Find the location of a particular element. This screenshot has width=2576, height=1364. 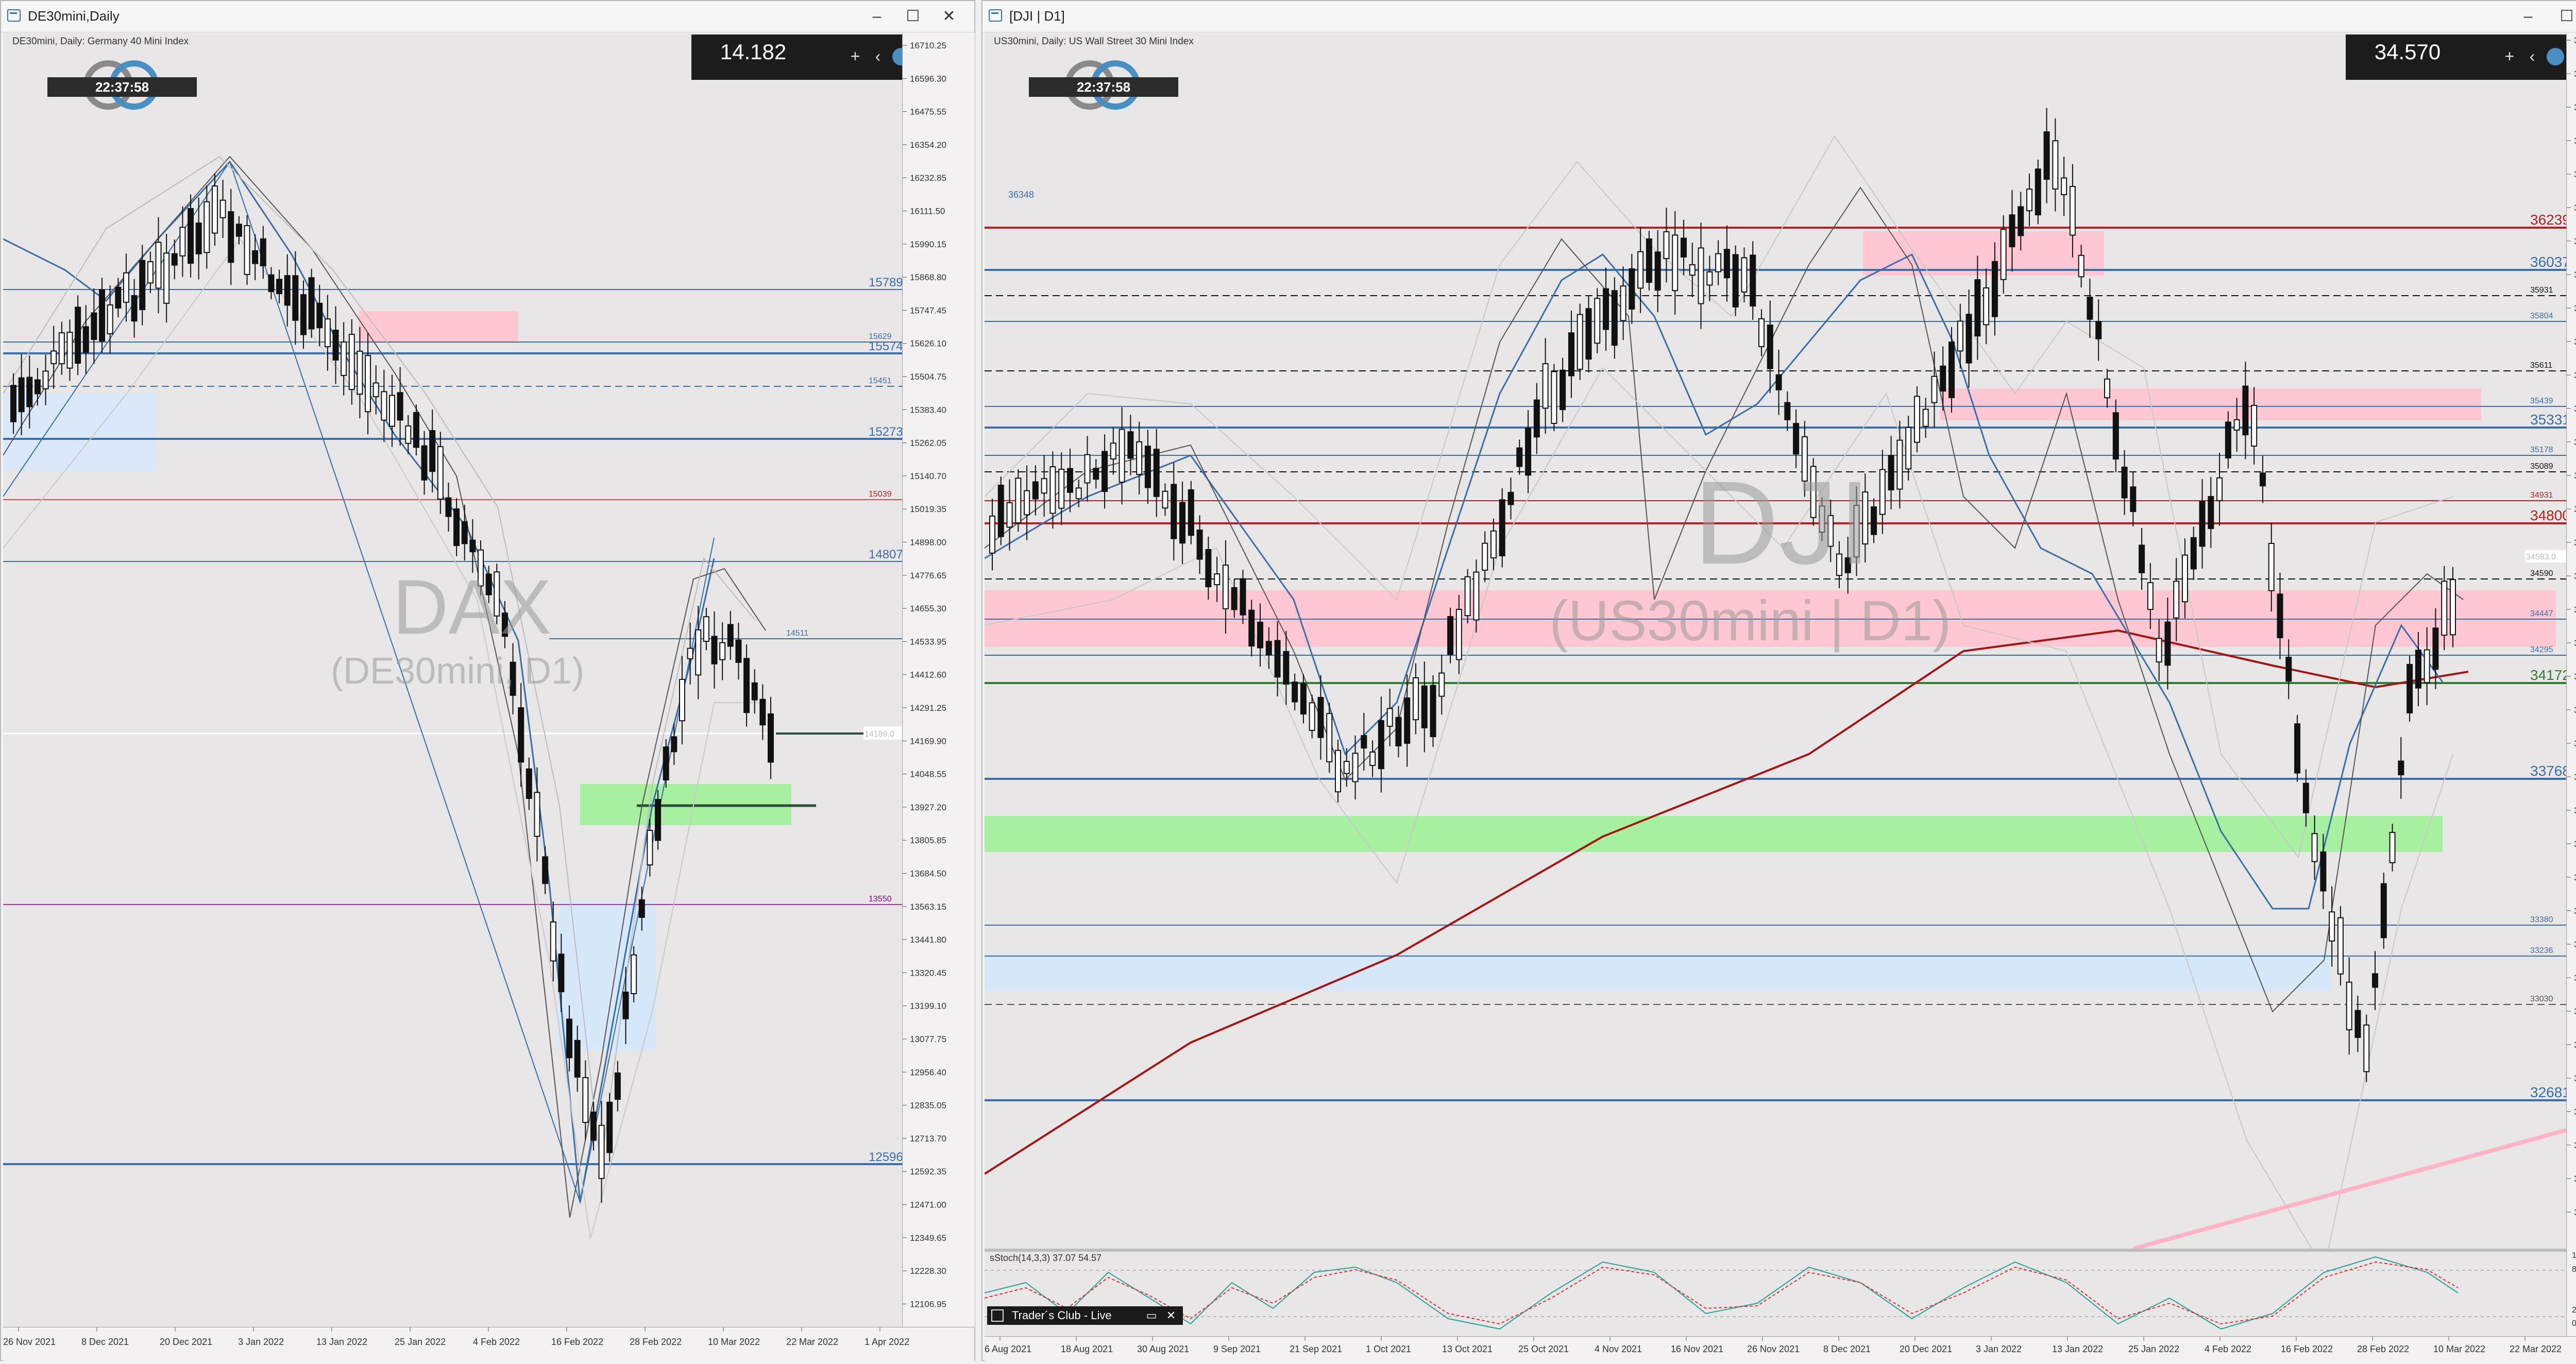

price-tick-label: 14898.00 is located at coordinates (928, 543).